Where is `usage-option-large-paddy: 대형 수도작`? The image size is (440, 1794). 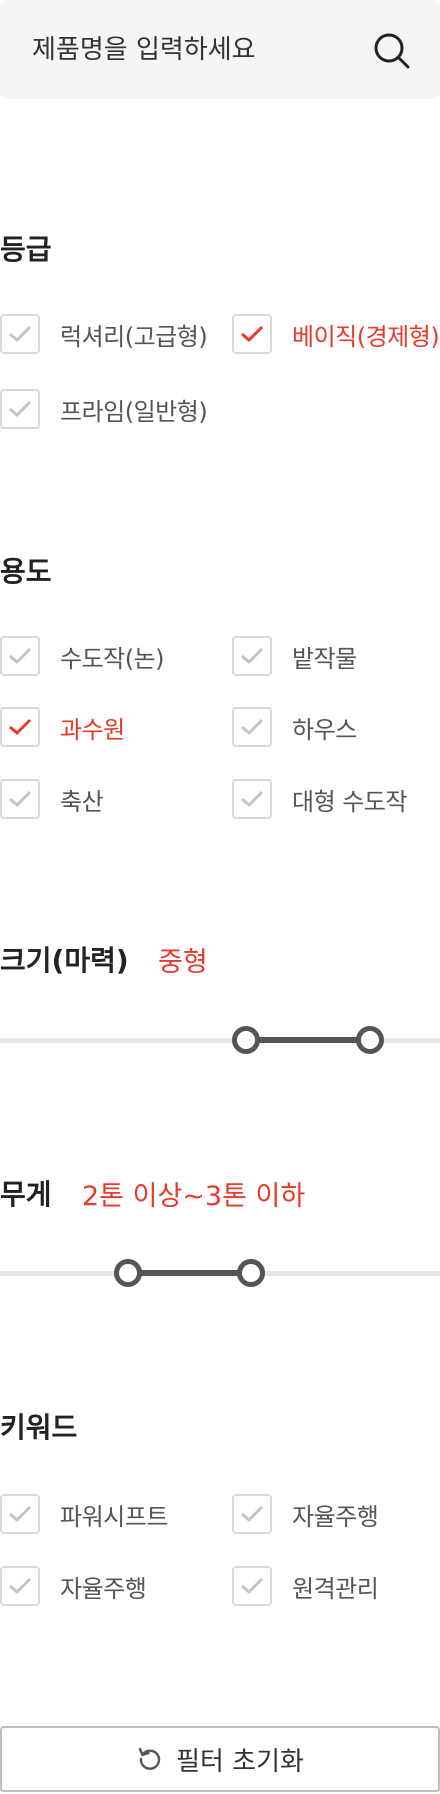
usage-option-large-paddy: 대형 수도작 is located at coordinates (320, 799).